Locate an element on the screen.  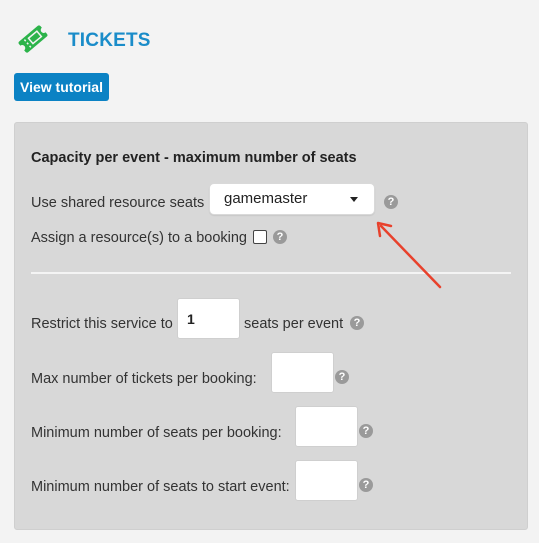
shared-resource-select: gamemaster is located at coordinates (292, 199).